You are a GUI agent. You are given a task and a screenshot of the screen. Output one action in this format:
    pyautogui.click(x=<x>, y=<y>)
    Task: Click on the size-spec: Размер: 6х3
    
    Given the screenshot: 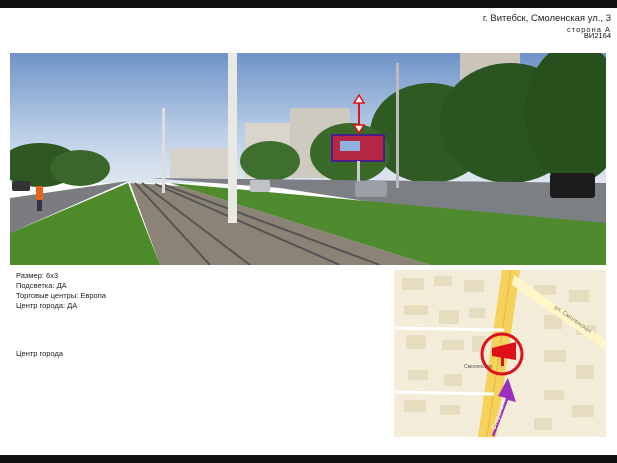 What is the action you would take?
    pyautogui.click(x=37, y=275)
    